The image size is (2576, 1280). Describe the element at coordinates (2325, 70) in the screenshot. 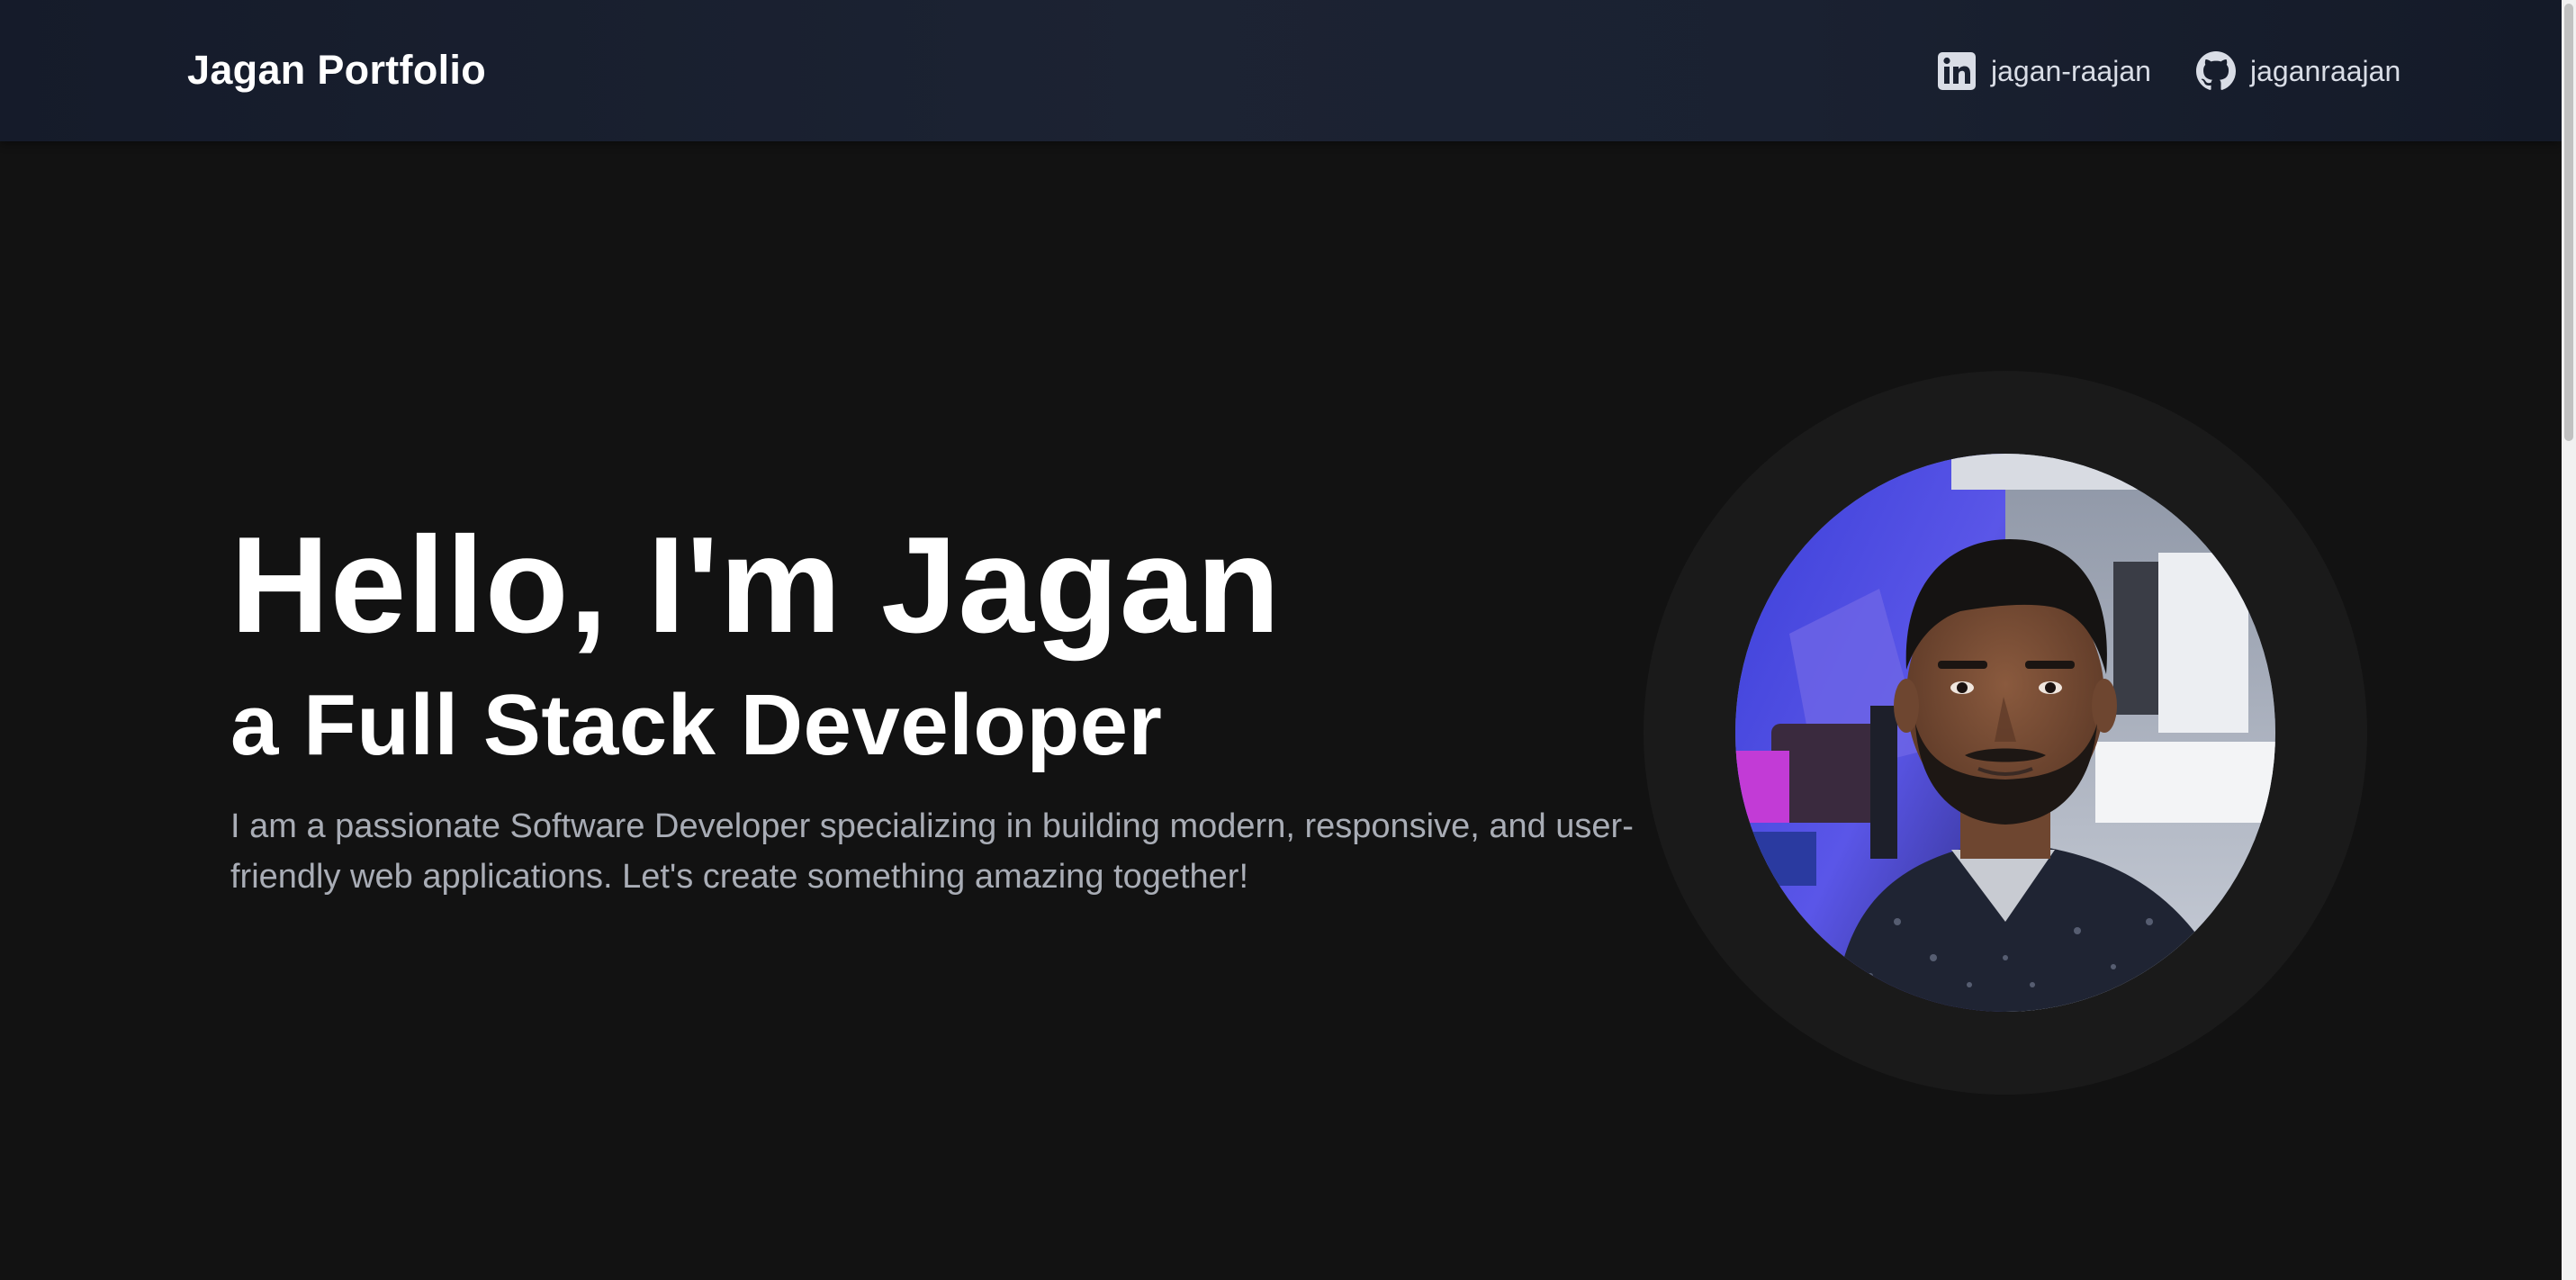

I see `github-label: jaganraajan` at that location.